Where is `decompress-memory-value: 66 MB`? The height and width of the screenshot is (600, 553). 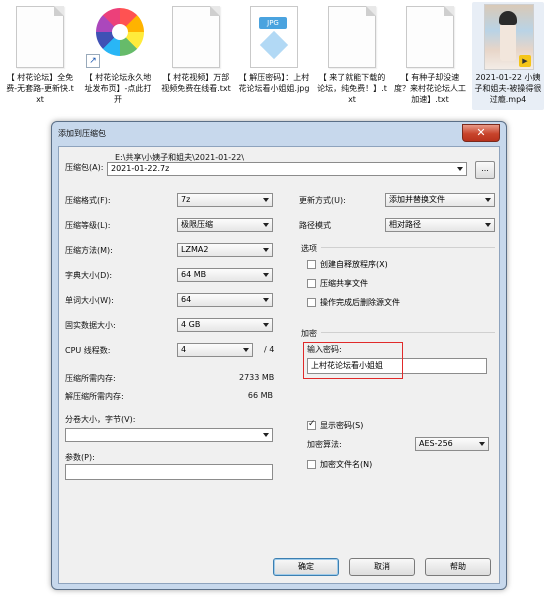 decompress-memory-value: 66 MB is located at coordinates (260, 395).